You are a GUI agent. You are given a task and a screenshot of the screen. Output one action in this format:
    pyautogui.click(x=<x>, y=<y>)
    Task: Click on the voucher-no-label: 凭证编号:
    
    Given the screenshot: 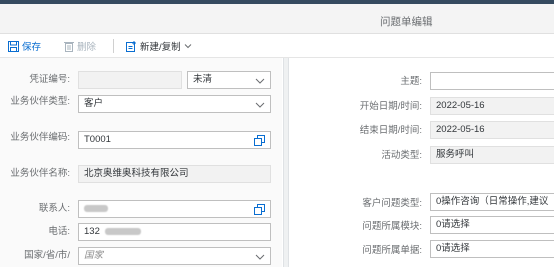 What is the action you would take?
    pyautogui.click(x=49, y=79)
    